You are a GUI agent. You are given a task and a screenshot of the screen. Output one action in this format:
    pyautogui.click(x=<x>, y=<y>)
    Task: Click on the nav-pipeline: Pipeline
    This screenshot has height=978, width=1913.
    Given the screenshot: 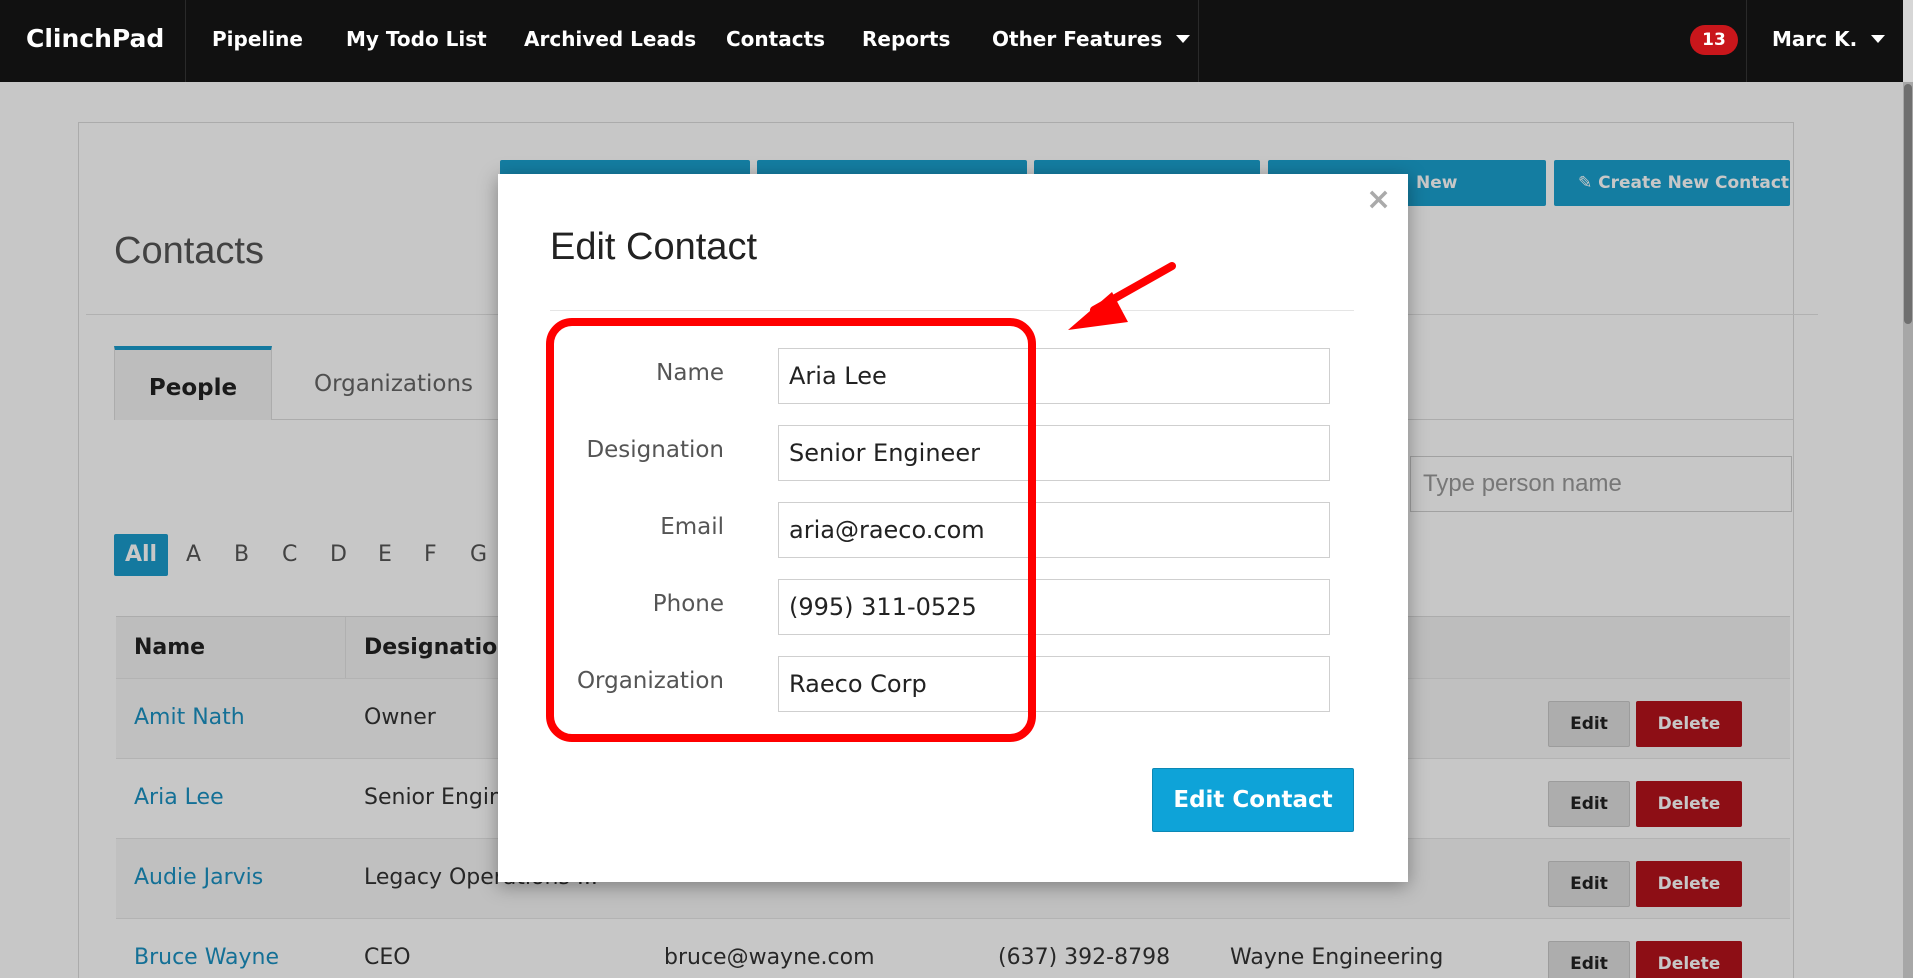 What is the action you would take?
    pyautogui.click(x=257, y=41)
    